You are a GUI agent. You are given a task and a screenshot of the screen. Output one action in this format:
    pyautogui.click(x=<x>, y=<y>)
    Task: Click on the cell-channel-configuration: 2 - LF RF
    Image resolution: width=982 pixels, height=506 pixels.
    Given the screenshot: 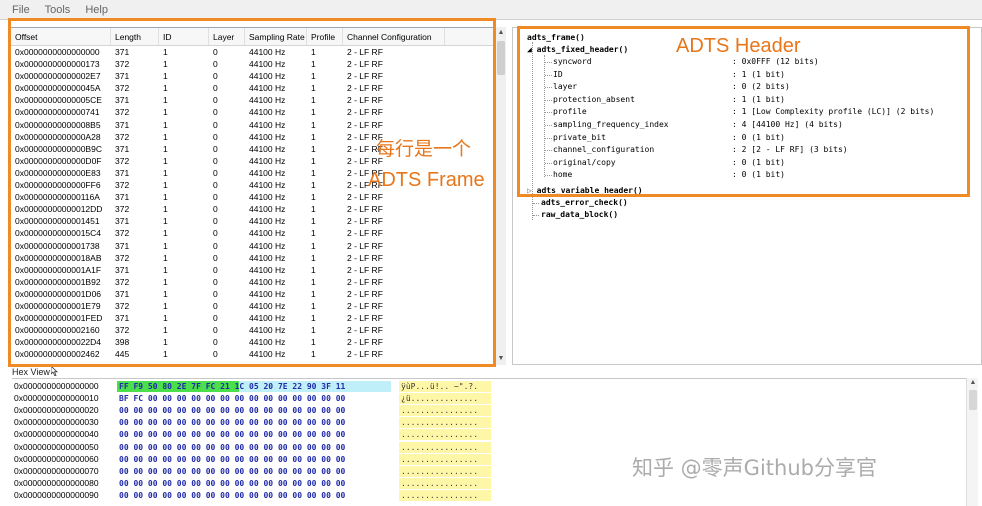 What is the action you would take?
    pyautogui.click(x=365, y=257)
    